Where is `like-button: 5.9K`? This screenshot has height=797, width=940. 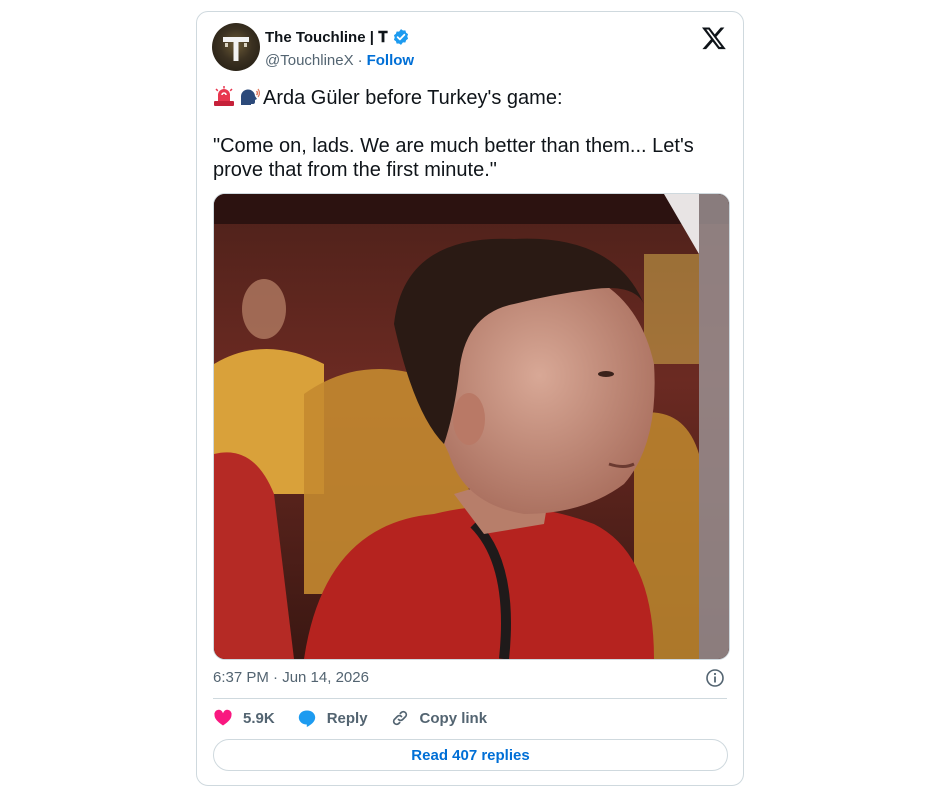 like-button: 5.9K is located at coordinates (244, 718).